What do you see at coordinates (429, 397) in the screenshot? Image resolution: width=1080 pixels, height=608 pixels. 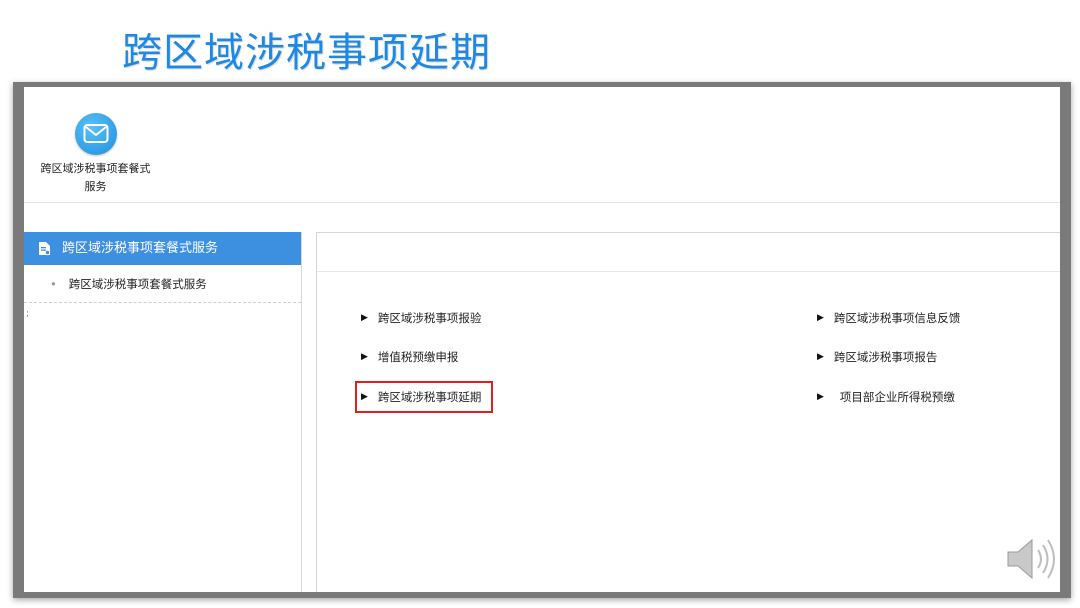 I see `link-label: 跨区域涉税事项延期` at bounding box center [429, 397].